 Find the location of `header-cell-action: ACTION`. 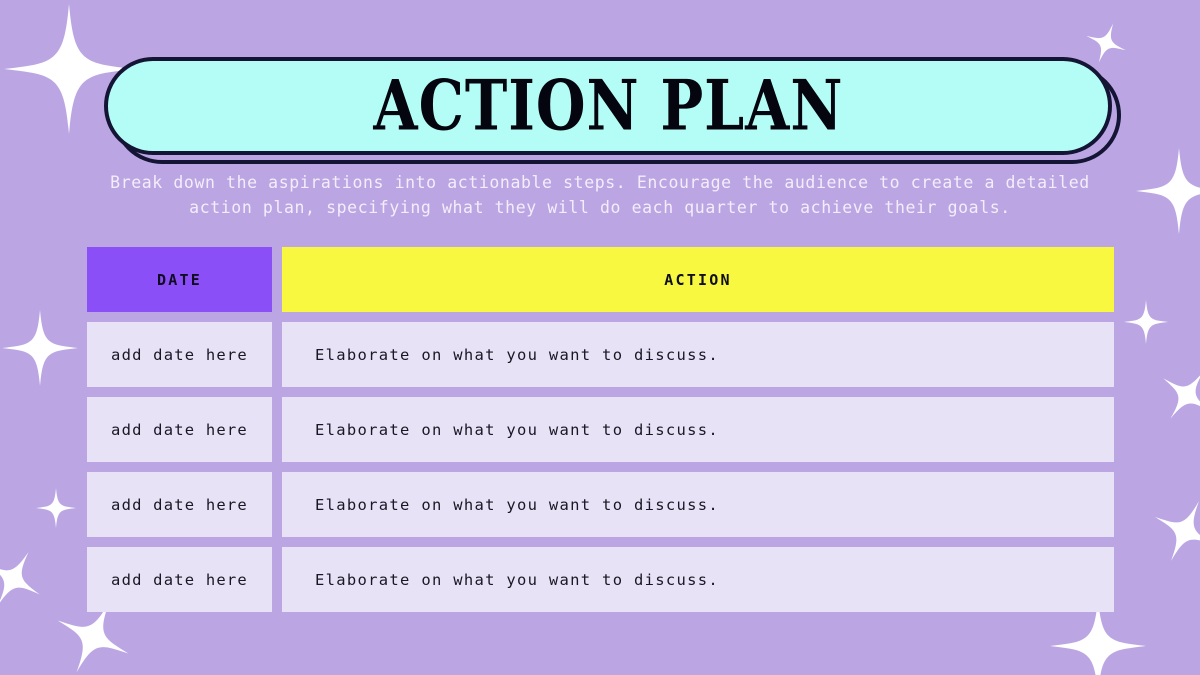

header-cell-action: ACTION is located at coordinates (698, 279).